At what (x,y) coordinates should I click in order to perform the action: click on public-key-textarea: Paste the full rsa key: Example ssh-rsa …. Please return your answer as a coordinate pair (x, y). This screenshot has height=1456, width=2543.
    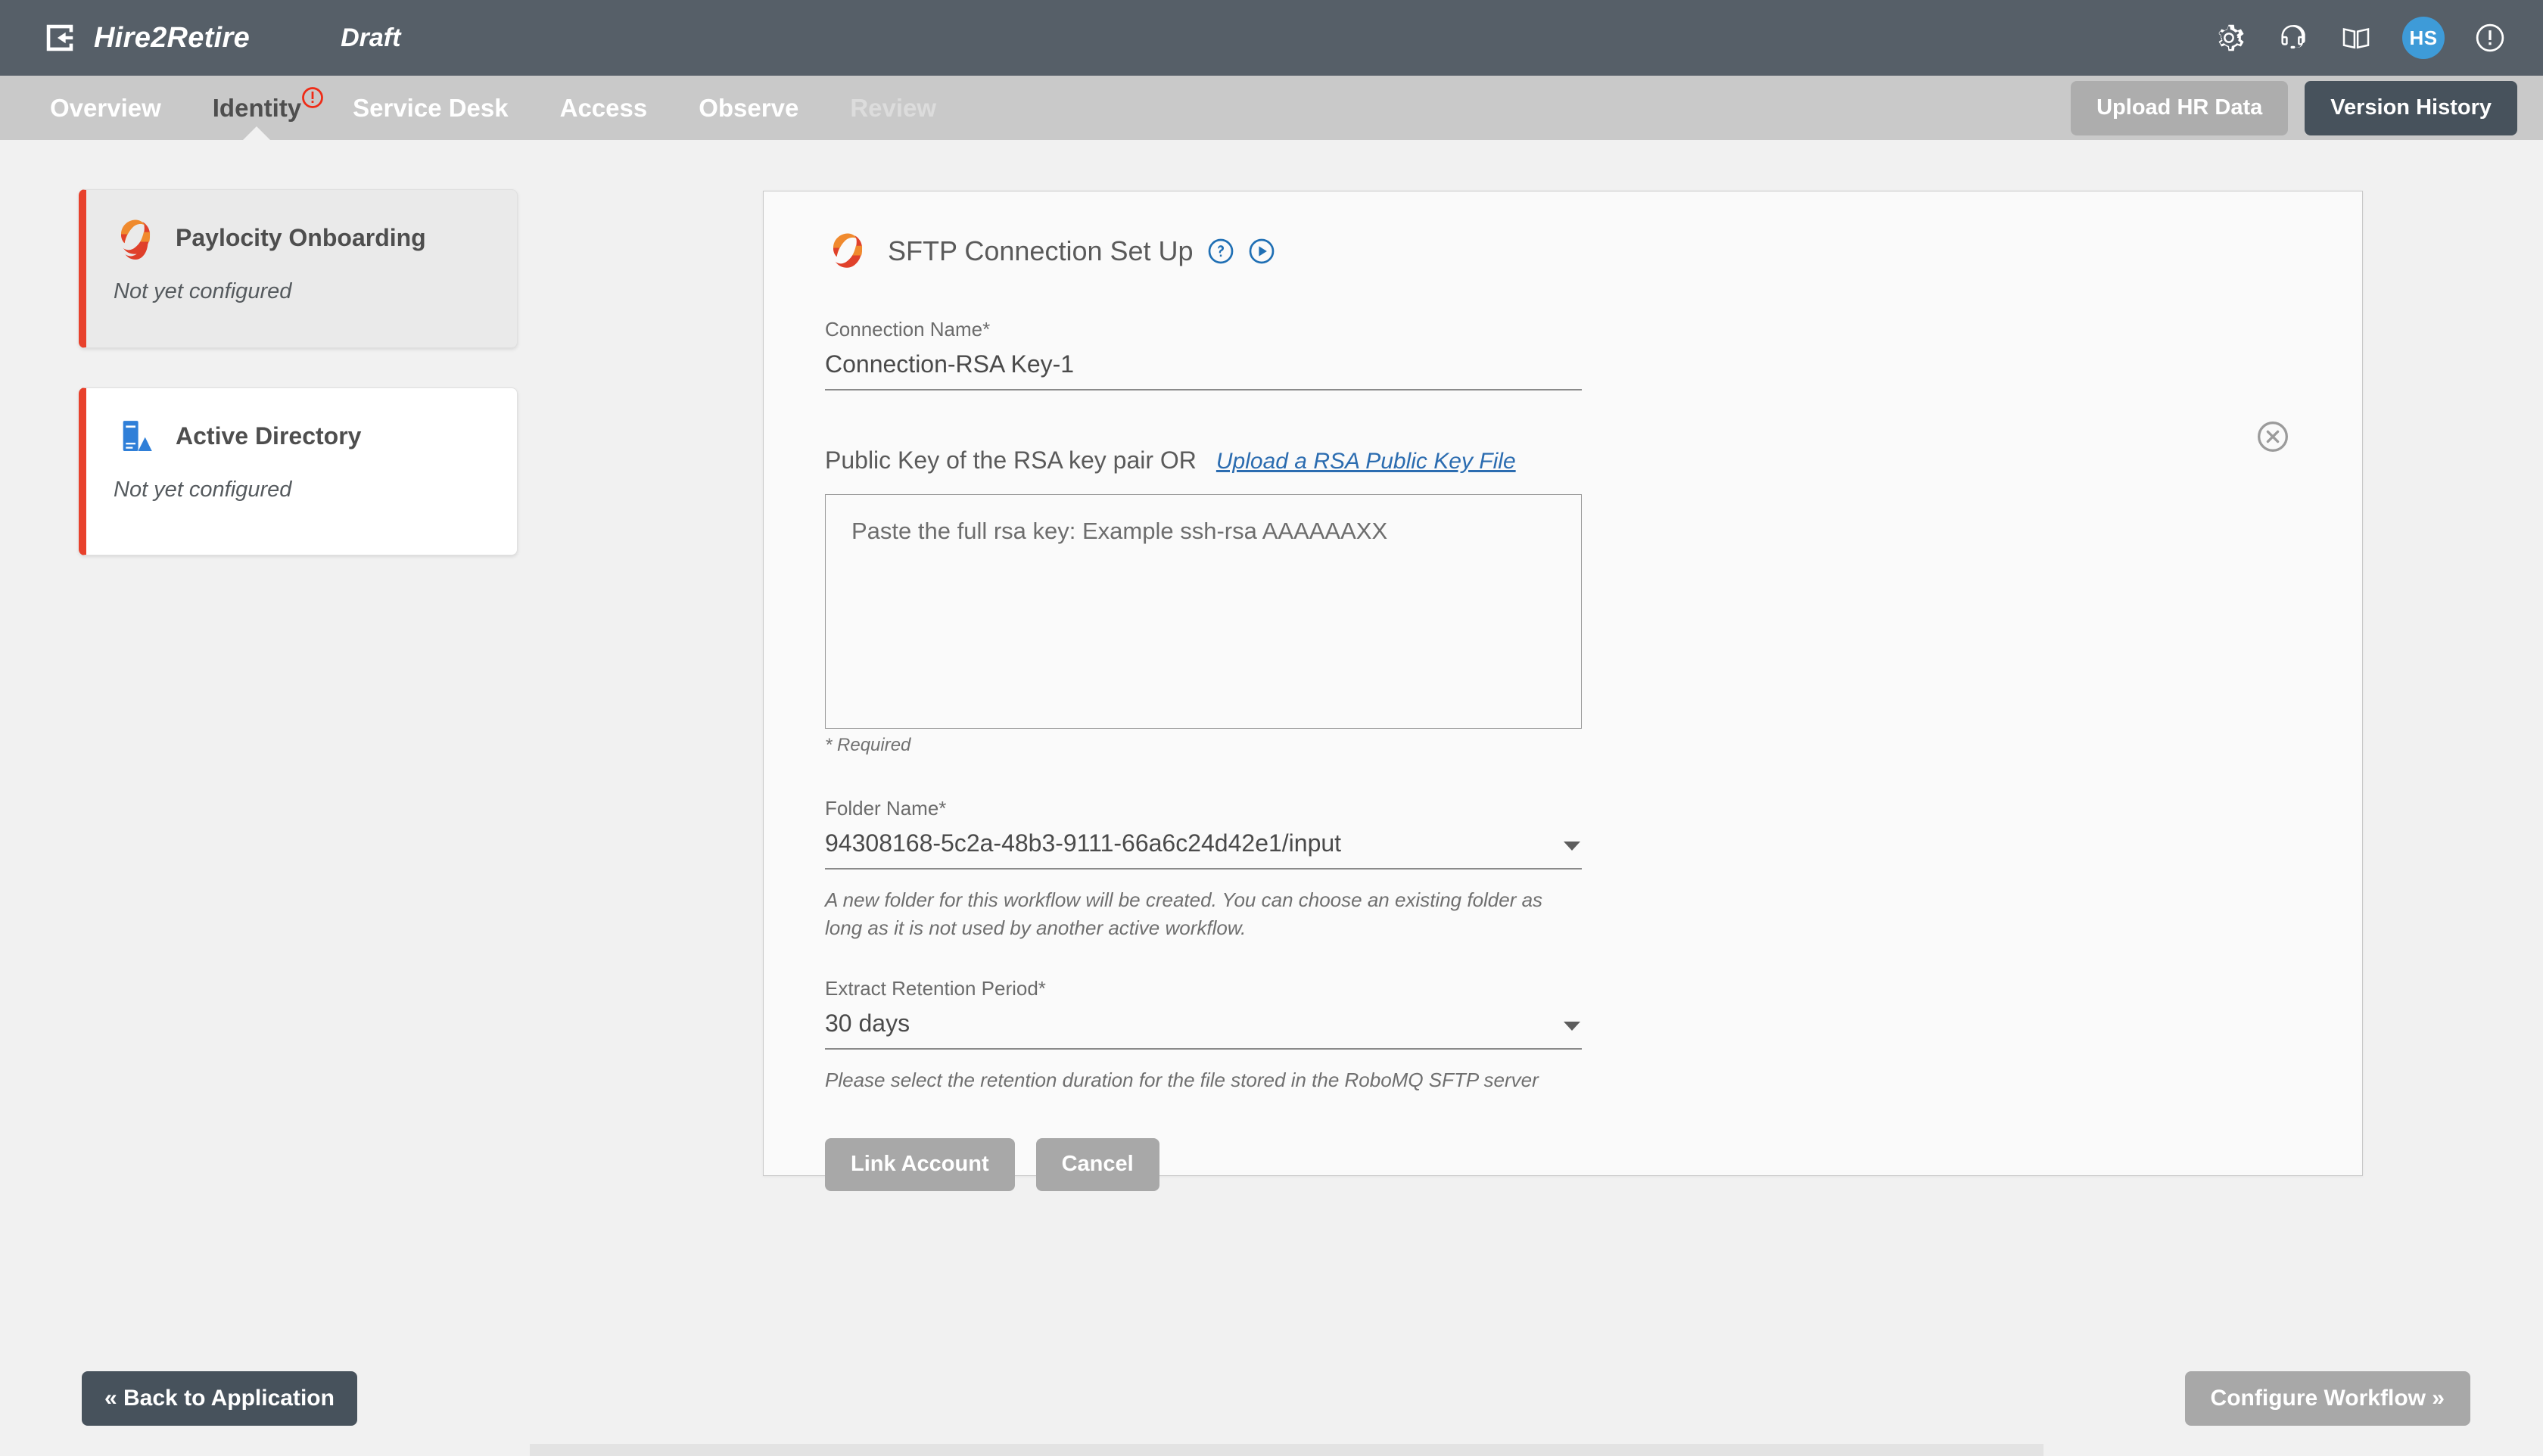
    Looking at the image, I should click on (1203, 611).